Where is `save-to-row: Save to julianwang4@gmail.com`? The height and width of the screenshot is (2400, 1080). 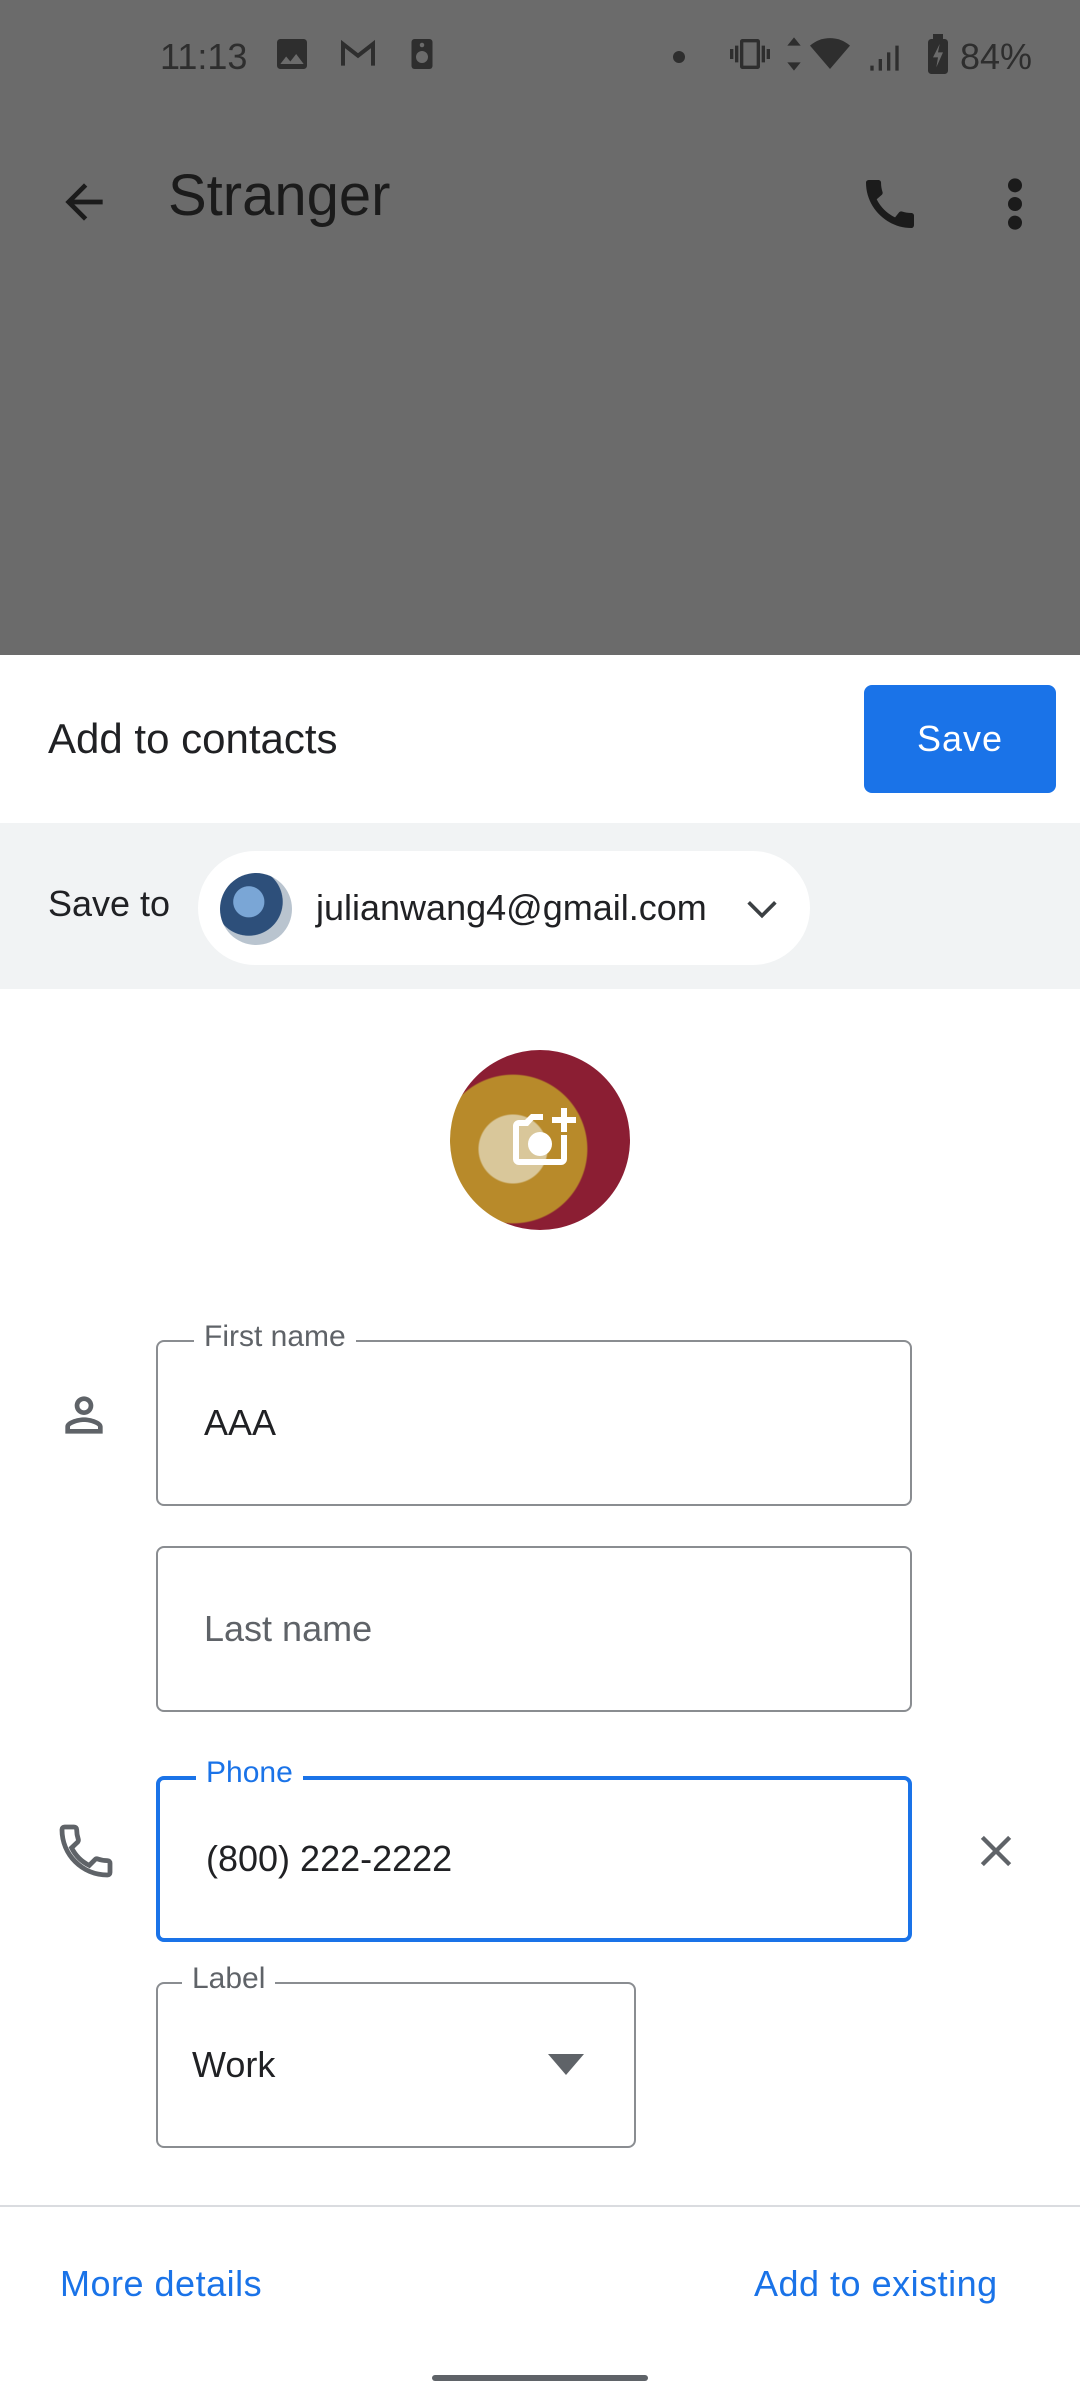 save-to-row: Save to julianwang4@gmail.com is located at coordinates (540, 906).